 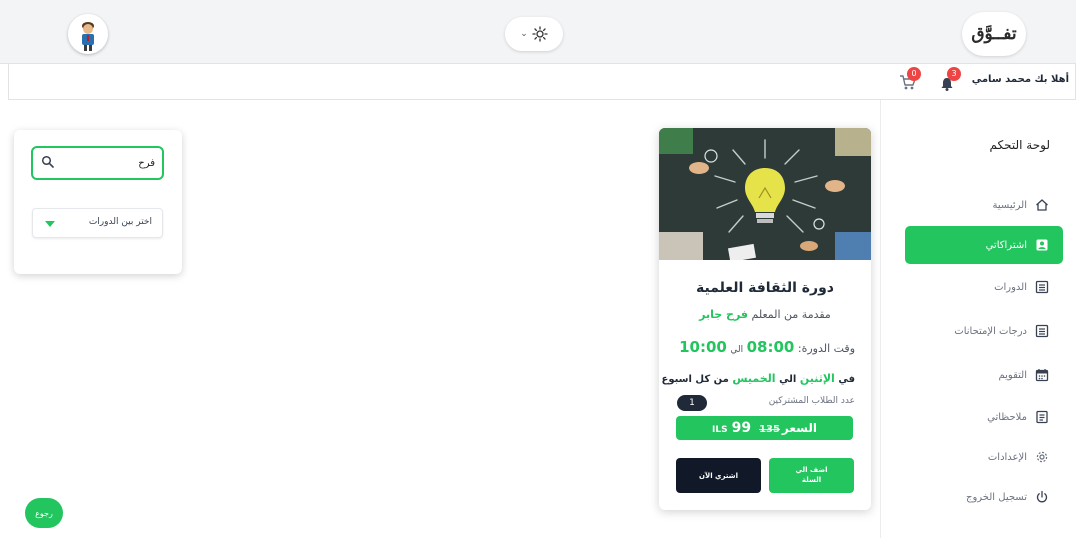 What do you see at coordinates (984, 205) in the screenshot?
I see `sidebar-item-home: الرئيسية` at bounding box center [984, 205].